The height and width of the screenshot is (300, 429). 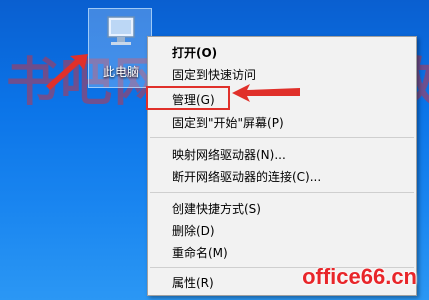 What do you see at coordinates (120, 48) in the screenshot?
I see `this-pc-desktop-icon: 此电脑` at bounding box center [120, 48].